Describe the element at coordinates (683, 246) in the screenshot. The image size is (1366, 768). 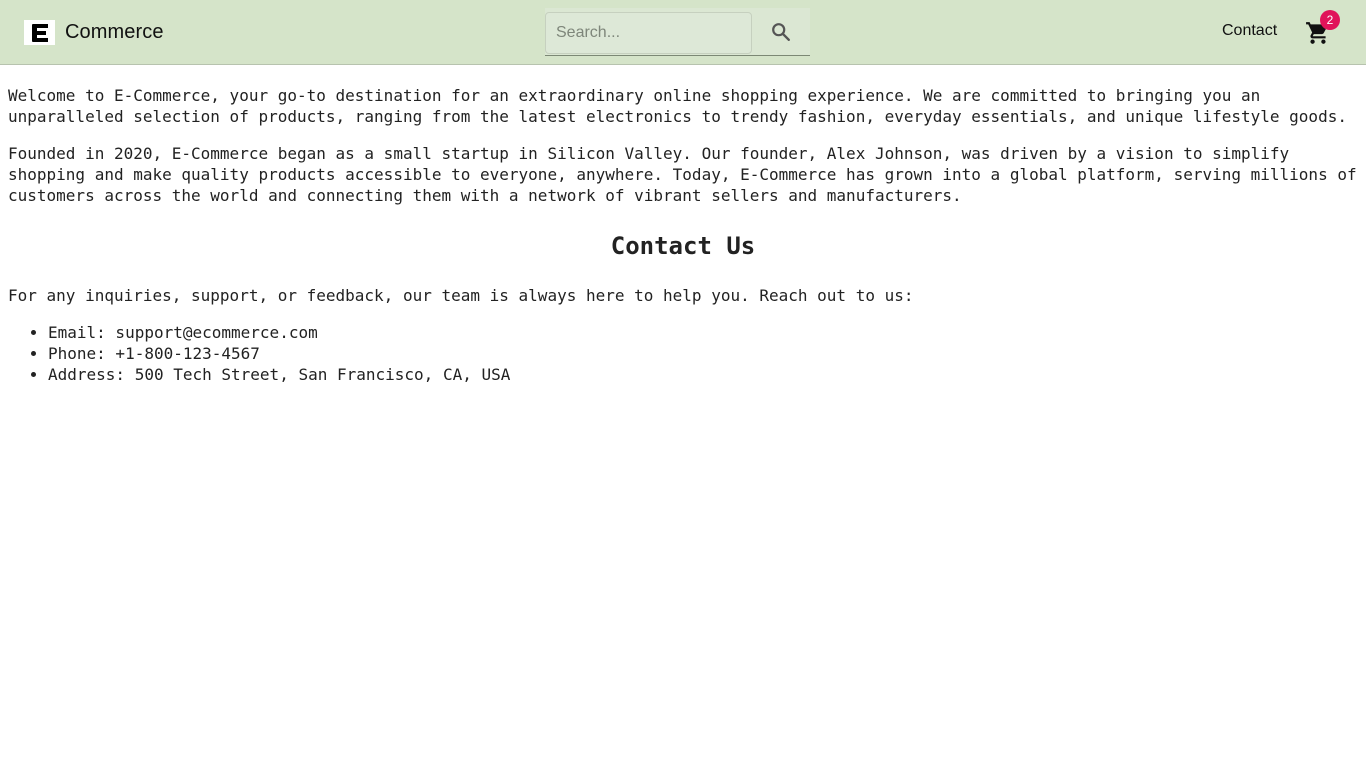
I see `contact-heading: Contact Us` at that location.